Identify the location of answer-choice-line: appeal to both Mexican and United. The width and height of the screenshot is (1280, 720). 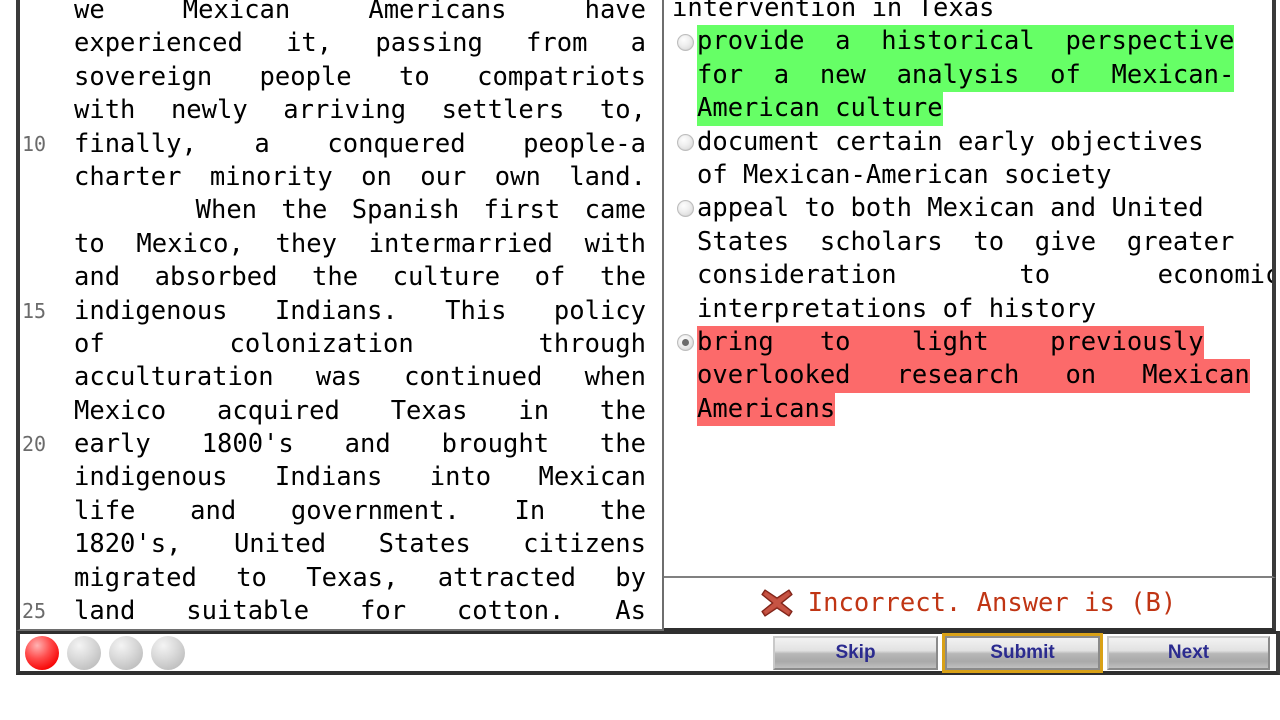
(950, 208).